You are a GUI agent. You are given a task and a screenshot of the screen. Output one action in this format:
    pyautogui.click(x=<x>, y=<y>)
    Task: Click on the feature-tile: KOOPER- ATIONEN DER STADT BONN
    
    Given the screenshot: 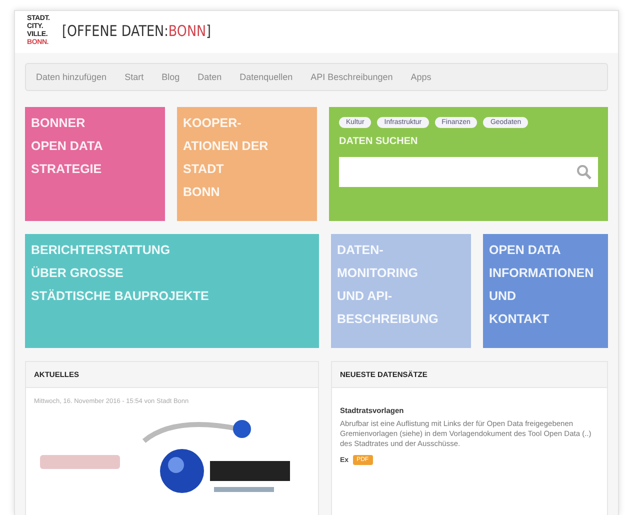 What is the action you would take?
    pyautogui.click(x=247, y=164)
    